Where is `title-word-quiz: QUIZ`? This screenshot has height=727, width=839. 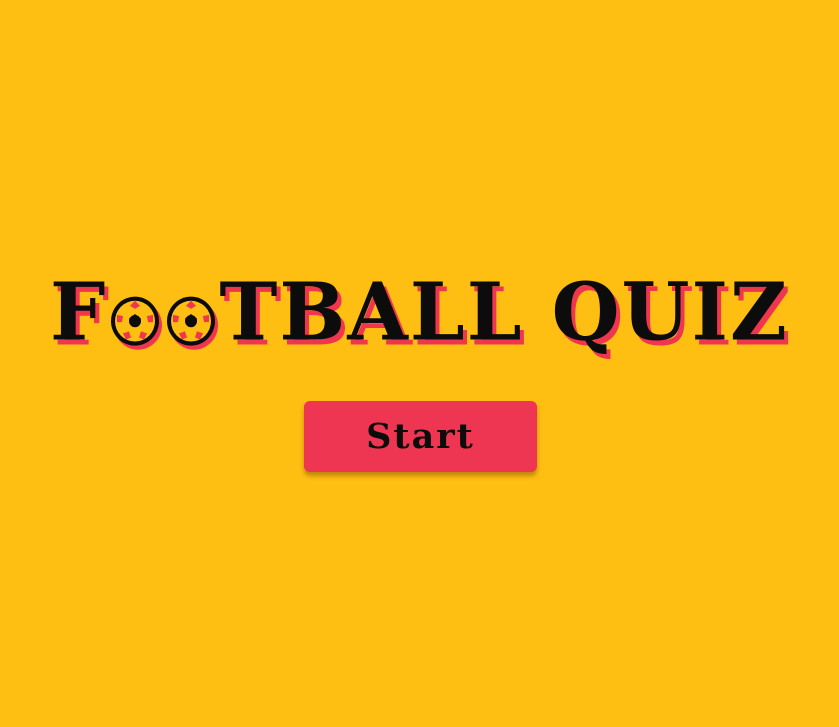
title-word-quiz: QUIZ is located at coordinates (670, 312).